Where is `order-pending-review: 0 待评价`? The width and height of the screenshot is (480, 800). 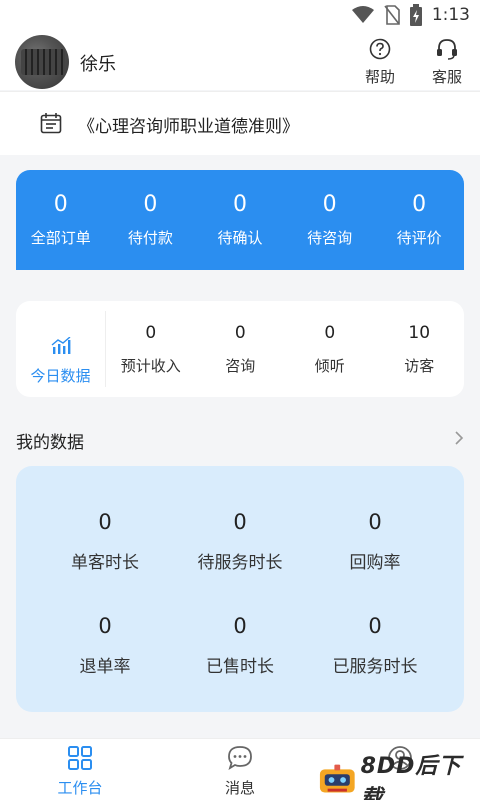
order-pending-review: 0 待评价 is located at coordinates (419, 220).